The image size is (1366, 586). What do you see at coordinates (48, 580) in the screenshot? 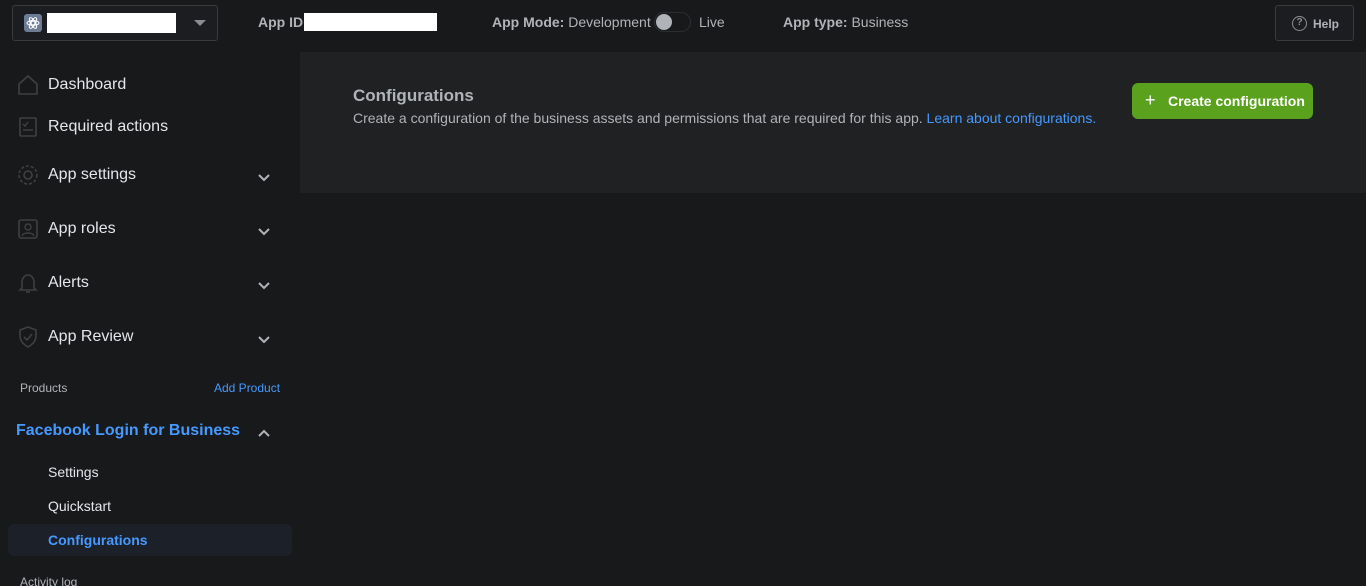
I see `sidebar-item-activity-log: Activity log` at bounding box center [48, 580].